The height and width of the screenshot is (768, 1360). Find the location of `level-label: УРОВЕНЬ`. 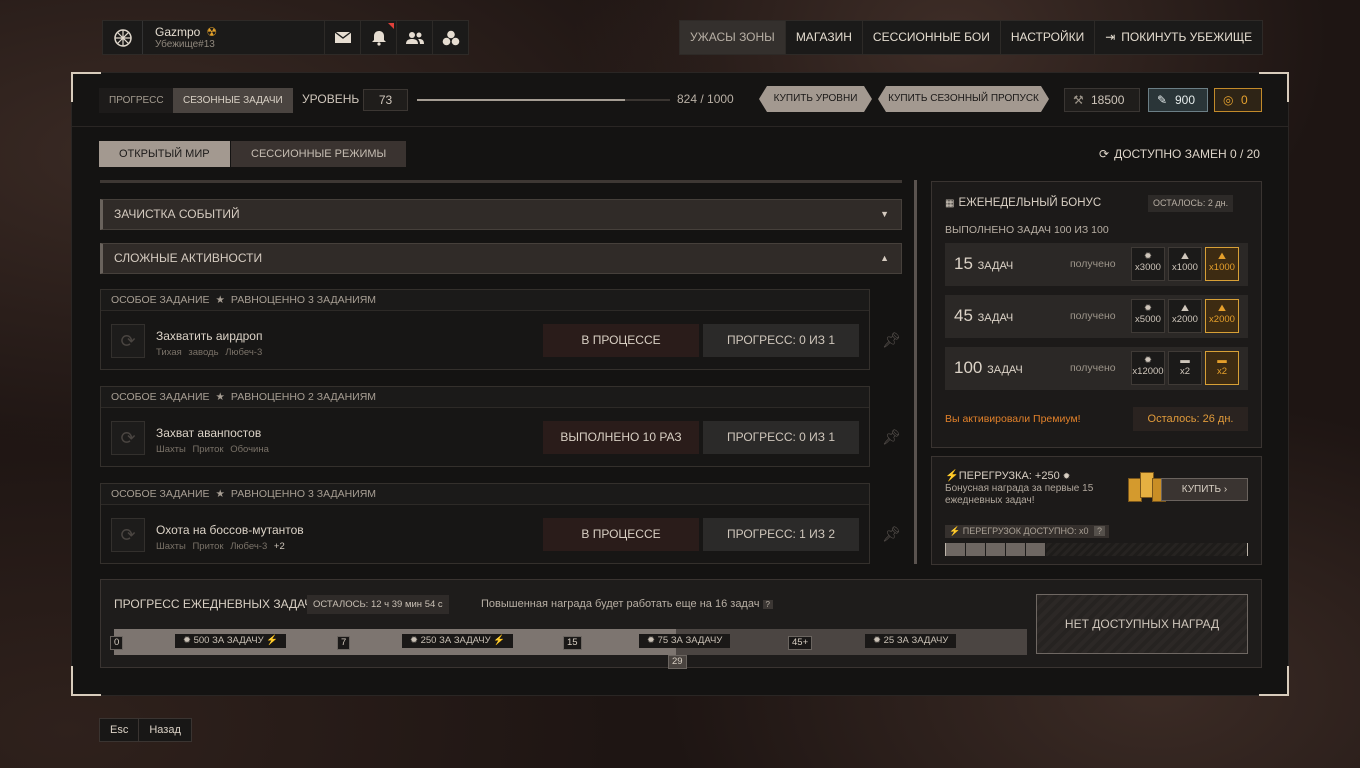

level-label: УРОВЕНЬ is located at coordinates (331, 99).